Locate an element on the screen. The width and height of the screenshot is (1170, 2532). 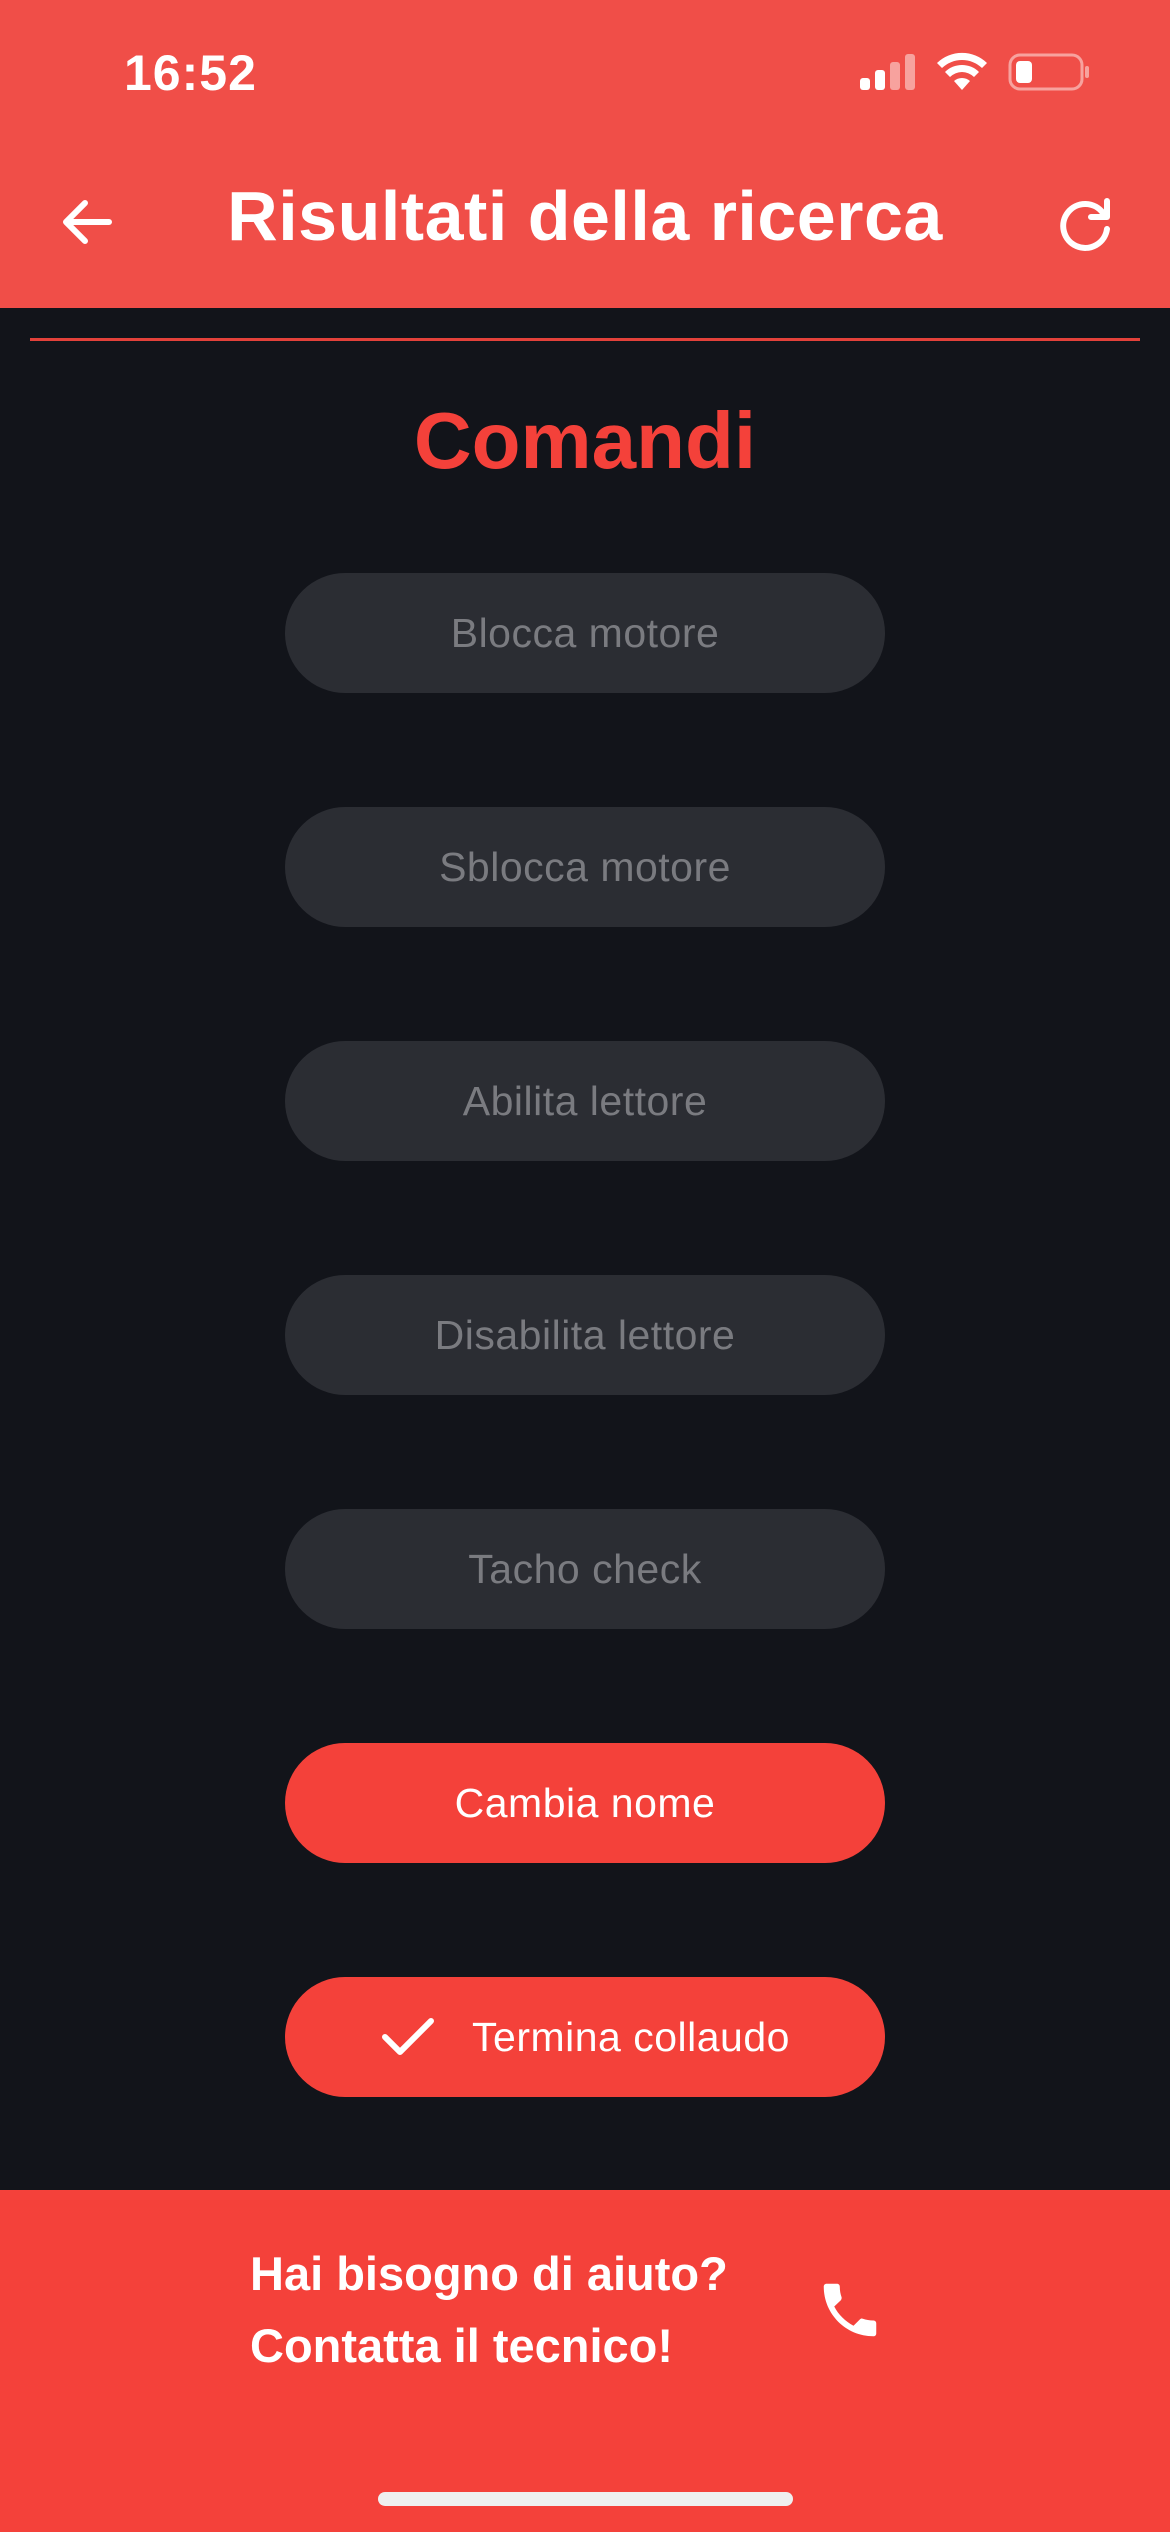
help-line-2: Contatta il tecnico! is located at coordinates (462, 2345).